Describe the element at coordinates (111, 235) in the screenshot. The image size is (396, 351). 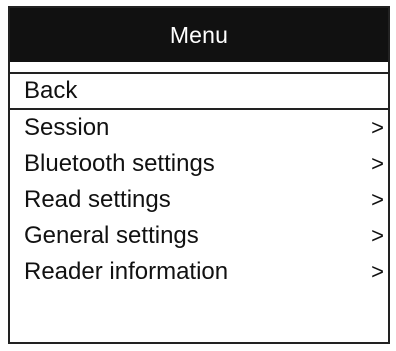
I see `menu-item-label: General settings` at that location.